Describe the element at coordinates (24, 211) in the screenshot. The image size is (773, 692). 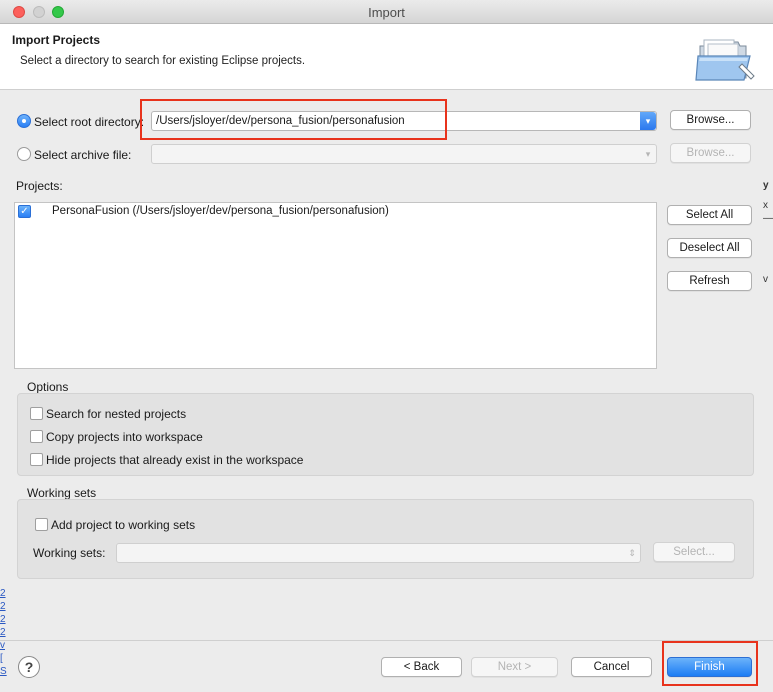
I see `checkmark-icon: ✓` at that location.